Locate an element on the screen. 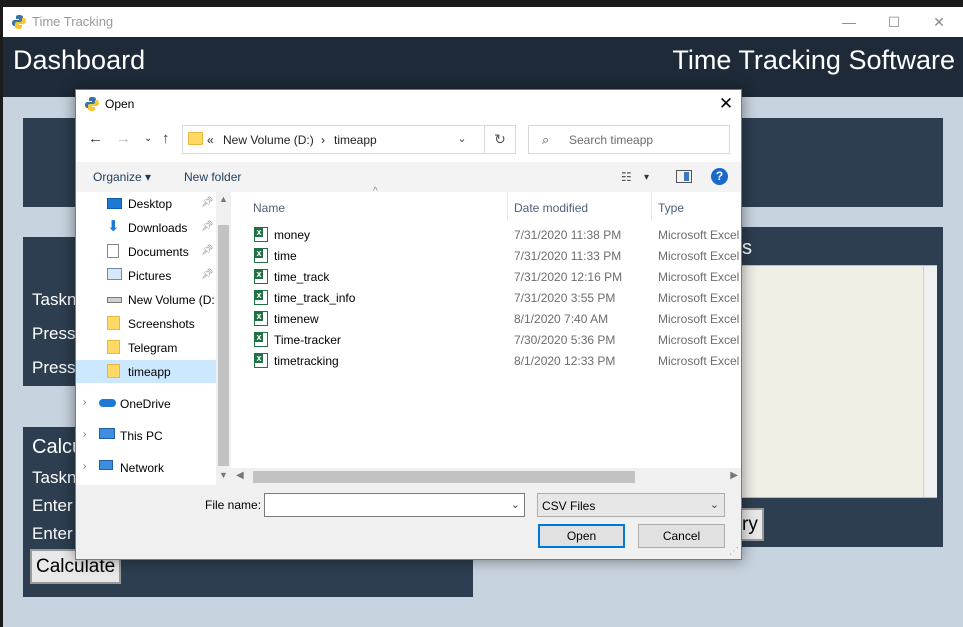 This screenshot has width=963, height=627. history-textarea is located at coordinates (831, 381).